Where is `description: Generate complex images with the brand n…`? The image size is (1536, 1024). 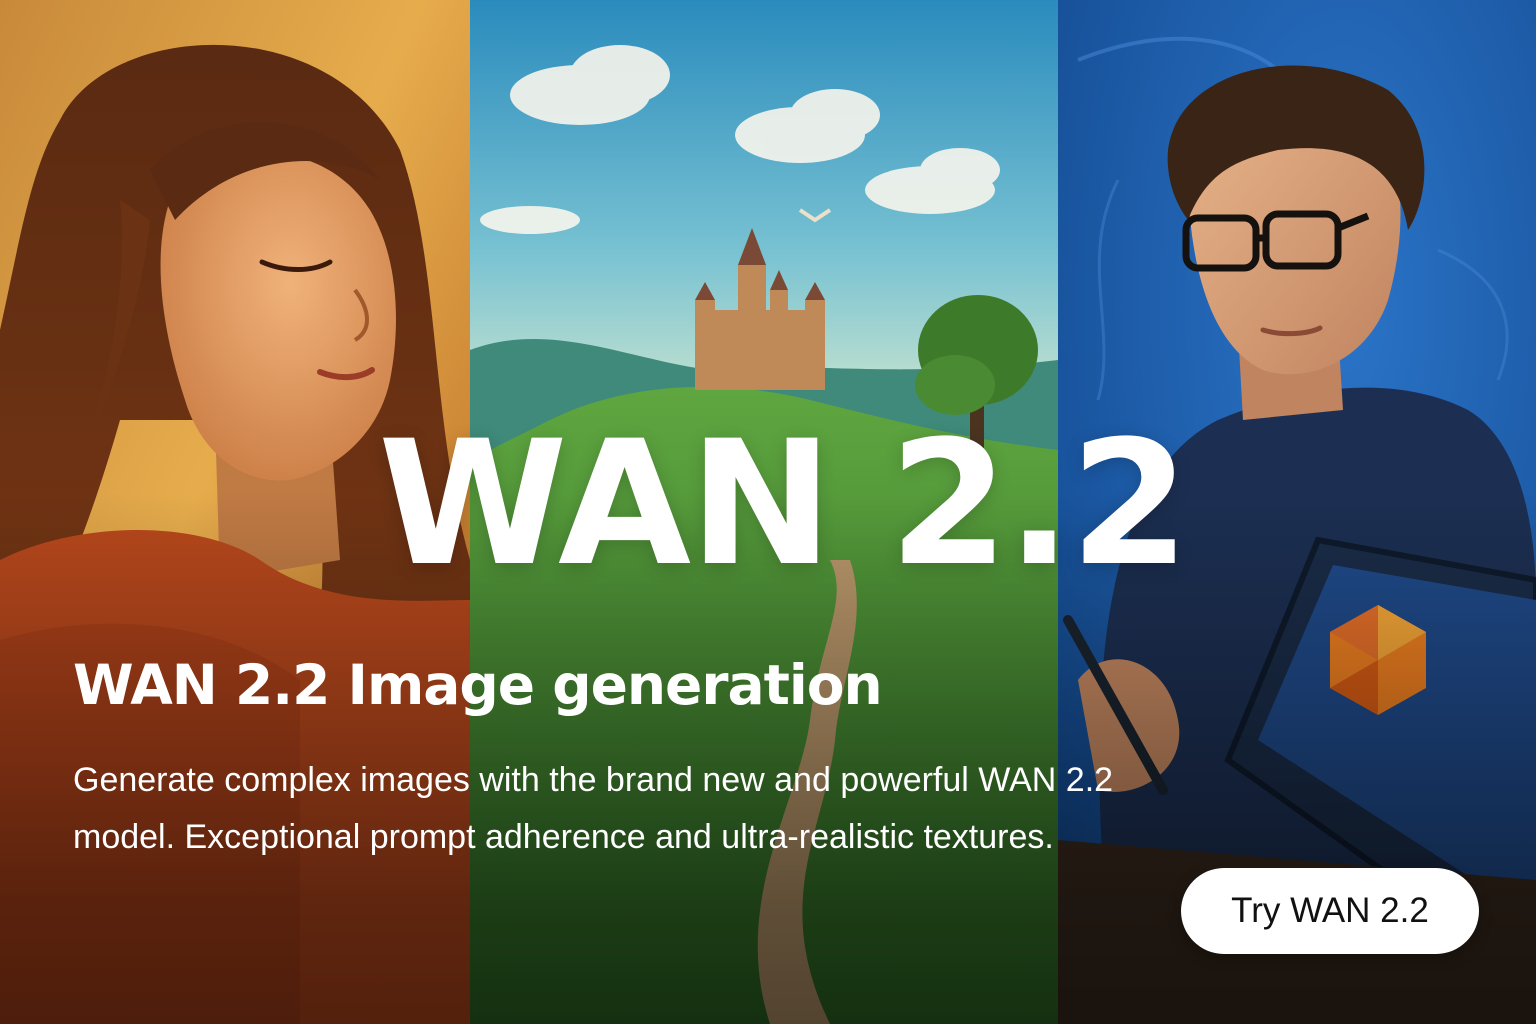 description: Generate complex images with the brand n… is located at coordinates (593, 808).